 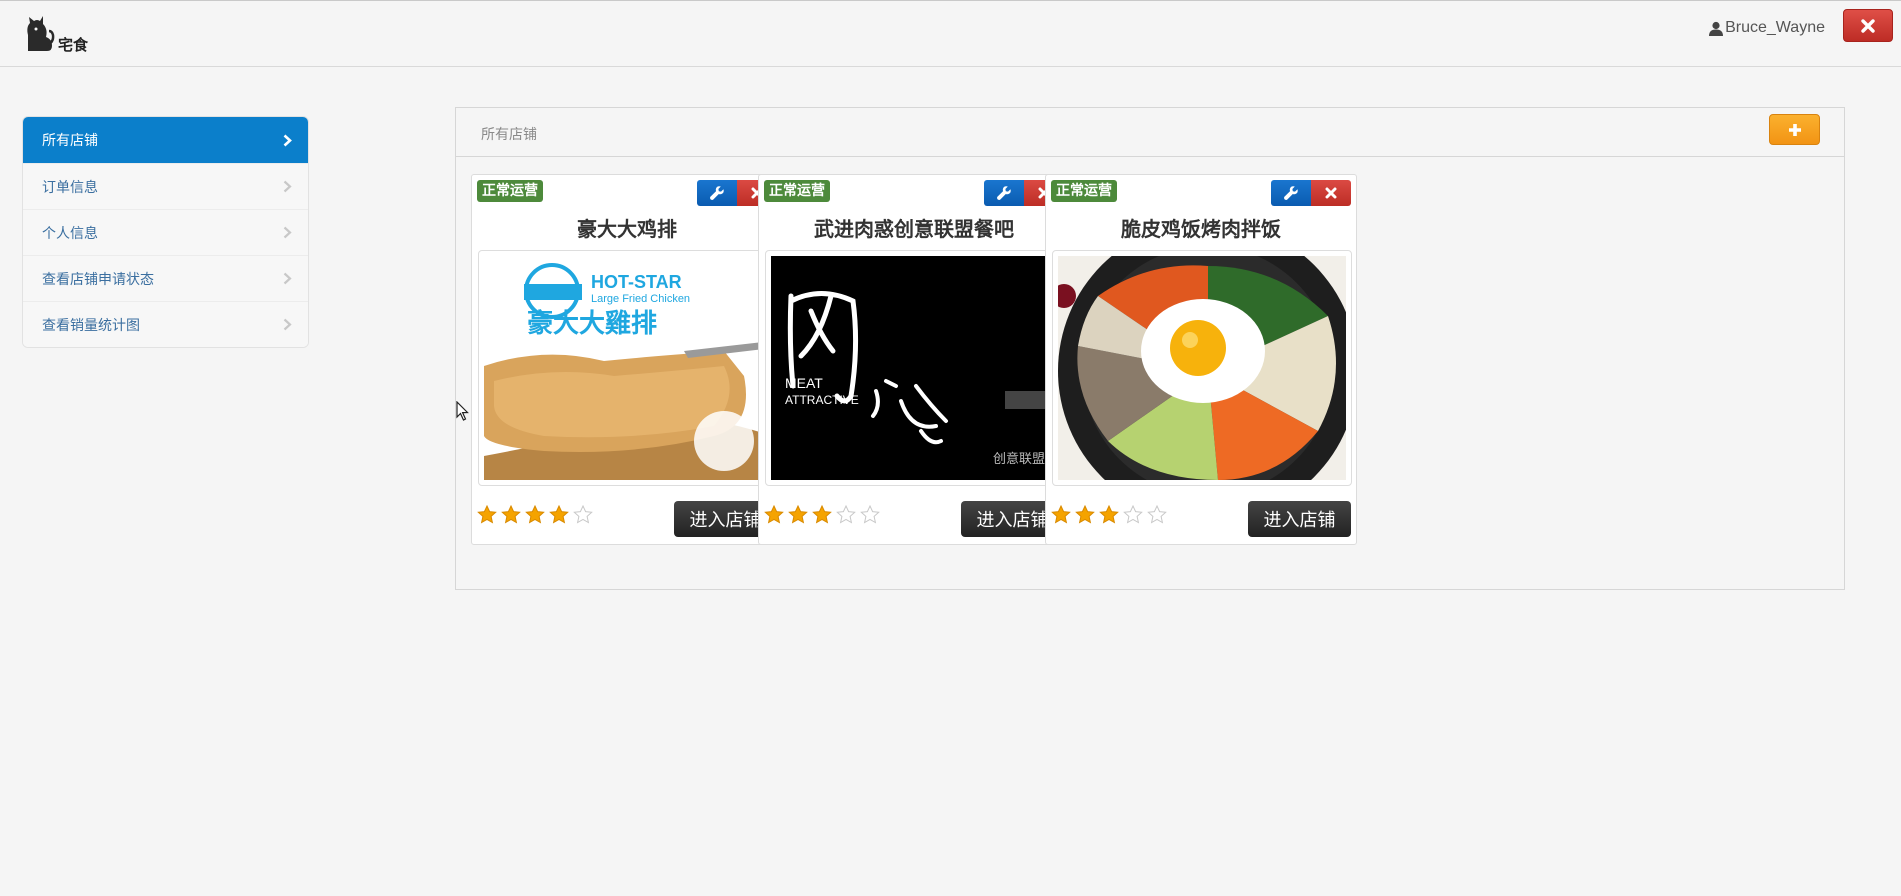 What do you see at coordinates (804, 383) in the screenshot?
I see `logo-line1: MEAT` at bounding box center [804, 383].